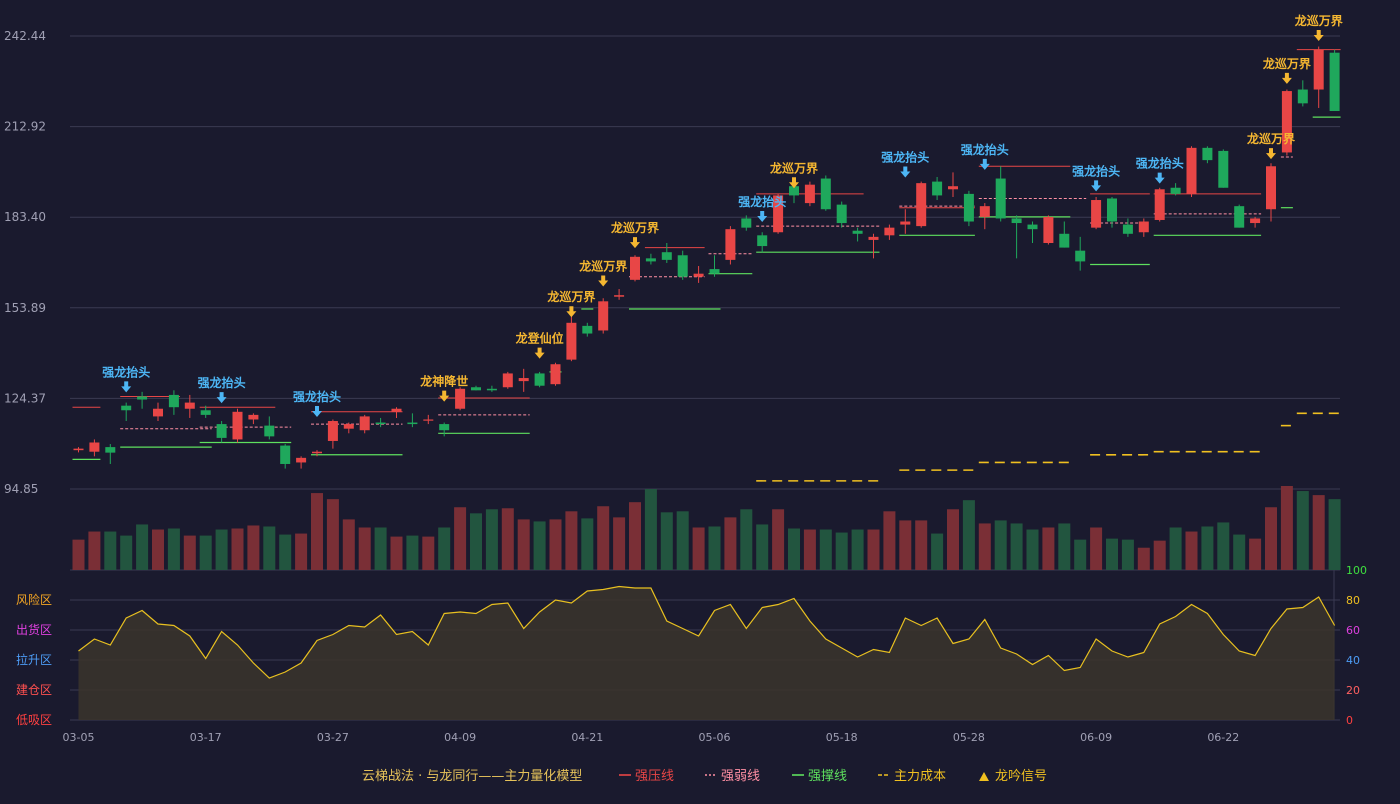  I want to click on date-tick-label: 06-22, so click(1223, 737).